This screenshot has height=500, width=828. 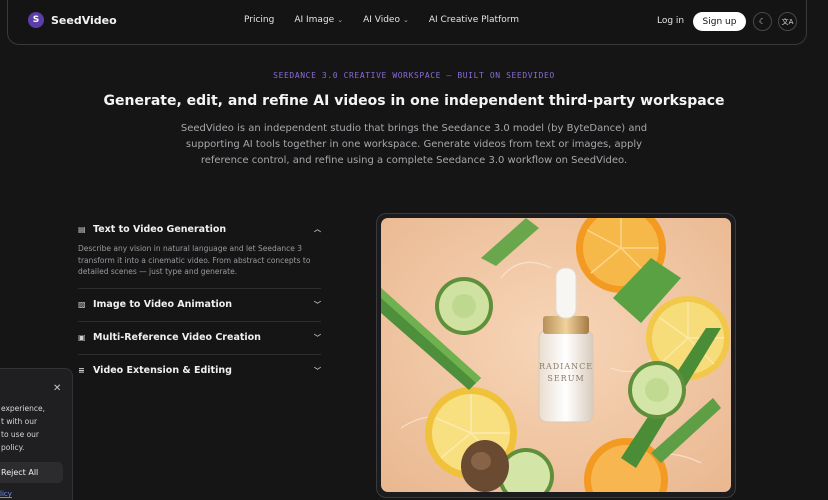 I want to click on feature-title: Image to Video Animation, so click(x=163, y=304).